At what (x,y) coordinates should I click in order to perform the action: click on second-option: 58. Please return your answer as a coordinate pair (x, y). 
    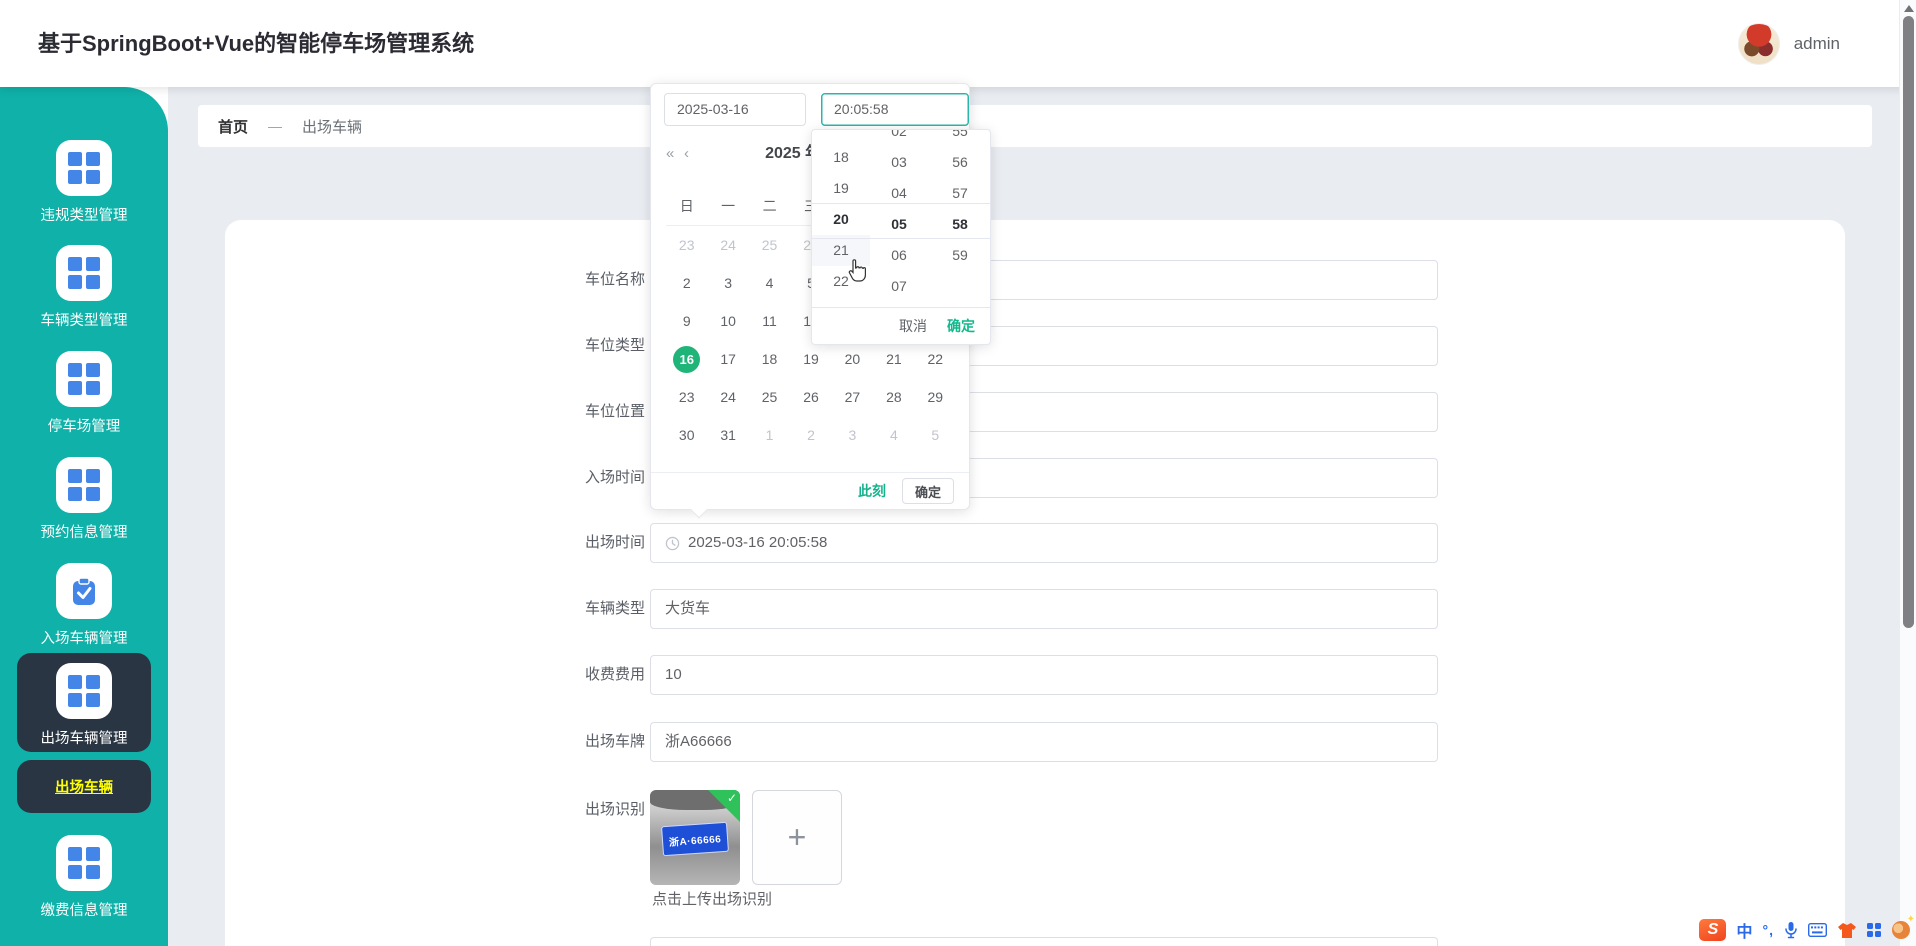
    Looking at the image, I should click on (959, 224).